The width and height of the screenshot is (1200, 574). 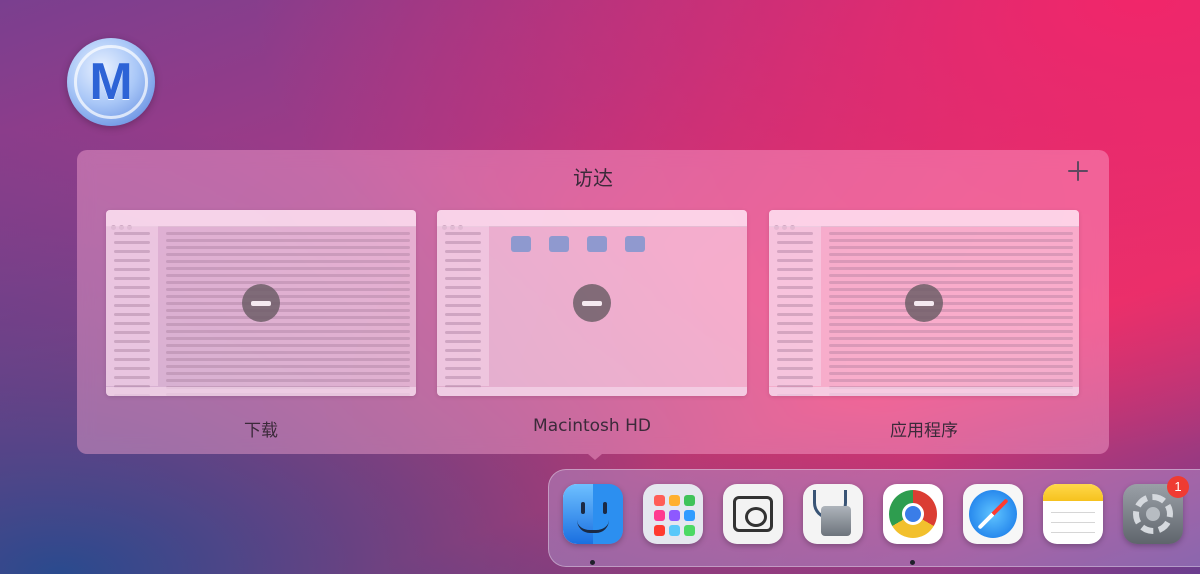 What do you see at coordinates (913, 514) in the screenshot?
I see `chrome-icon` at bounding box center [913, 514].